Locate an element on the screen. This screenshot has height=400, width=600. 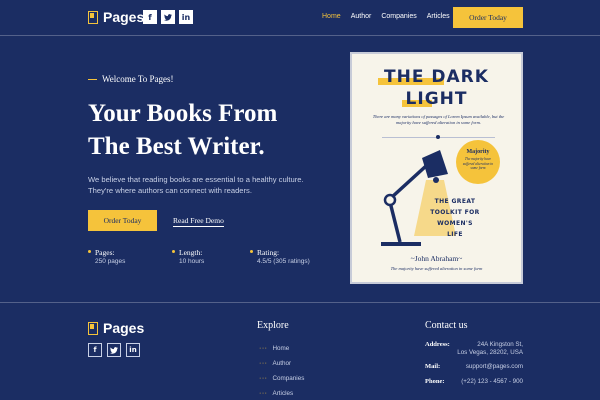
phone-value: (+22) 123 - 4567 - 900 is located at coordinates (483, 382).